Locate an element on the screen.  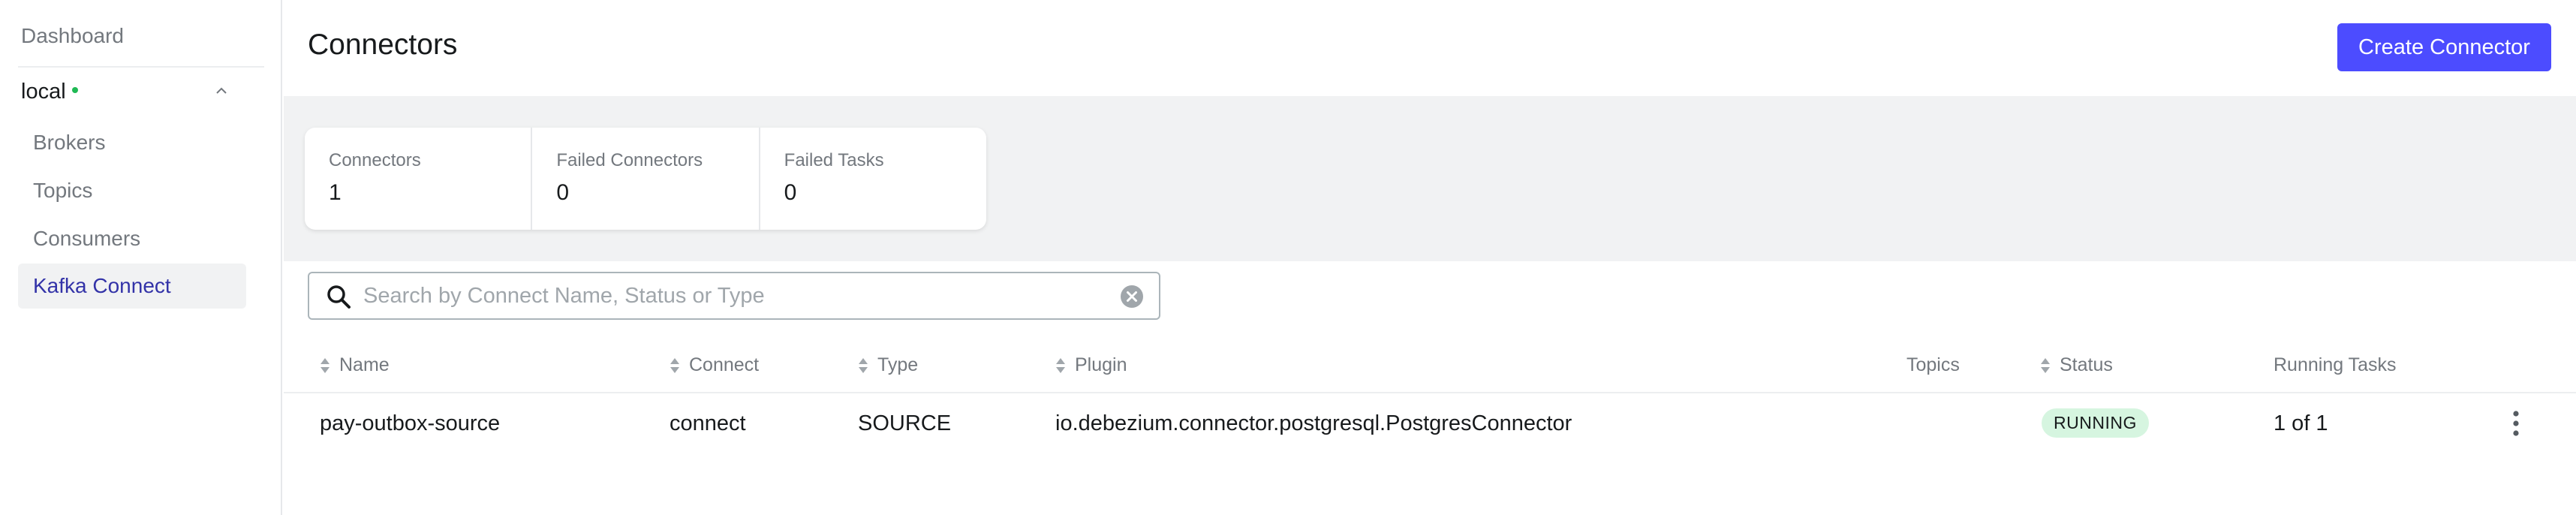
column-label: Plugin is located at coordinates (1101, 364).